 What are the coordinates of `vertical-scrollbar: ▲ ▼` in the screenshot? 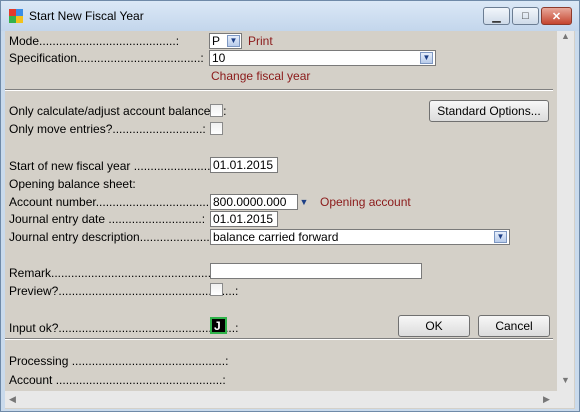 It's located at (565, 211).